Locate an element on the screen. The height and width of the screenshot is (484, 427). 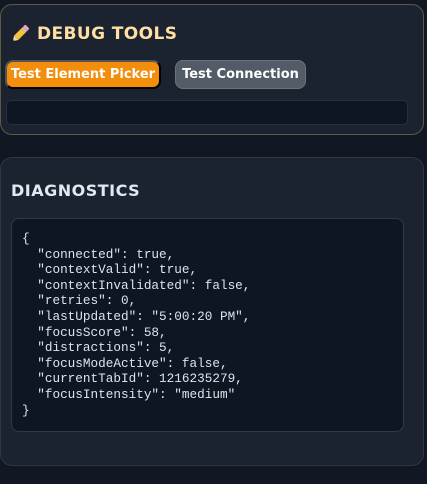
diagnostics-title: DIAGNOSTICS is located at coordinates (76, 190).